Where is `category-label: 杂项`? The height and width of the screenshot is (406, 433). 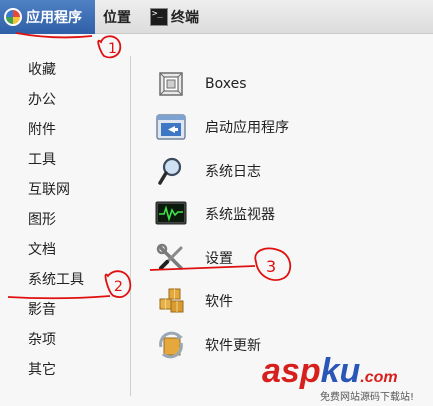
category-label: 杂项 is located at coordinates (42, 340).